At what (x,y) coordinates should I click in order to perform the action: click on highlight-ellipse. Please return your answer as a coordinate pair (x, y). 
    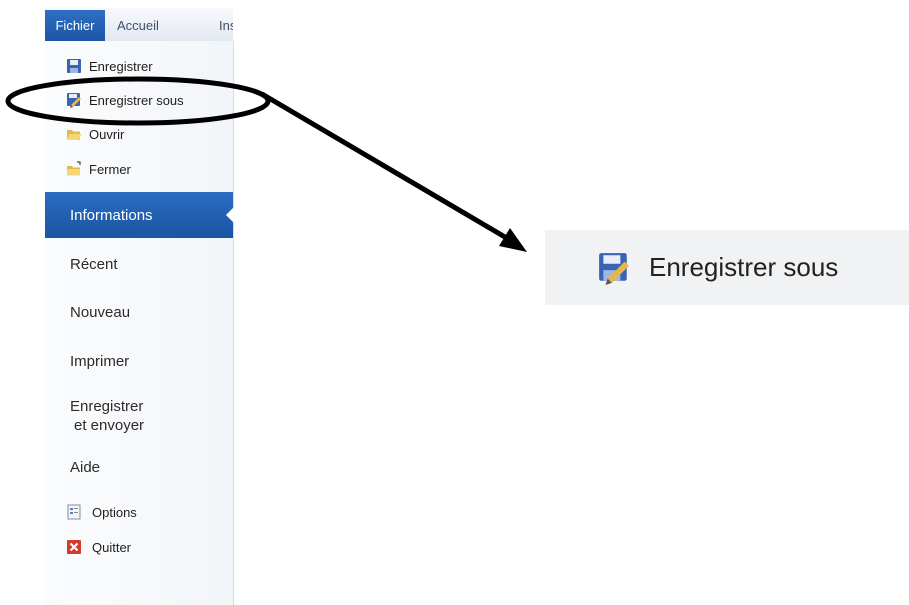
    Looking at the image, I should click on (138, 101).